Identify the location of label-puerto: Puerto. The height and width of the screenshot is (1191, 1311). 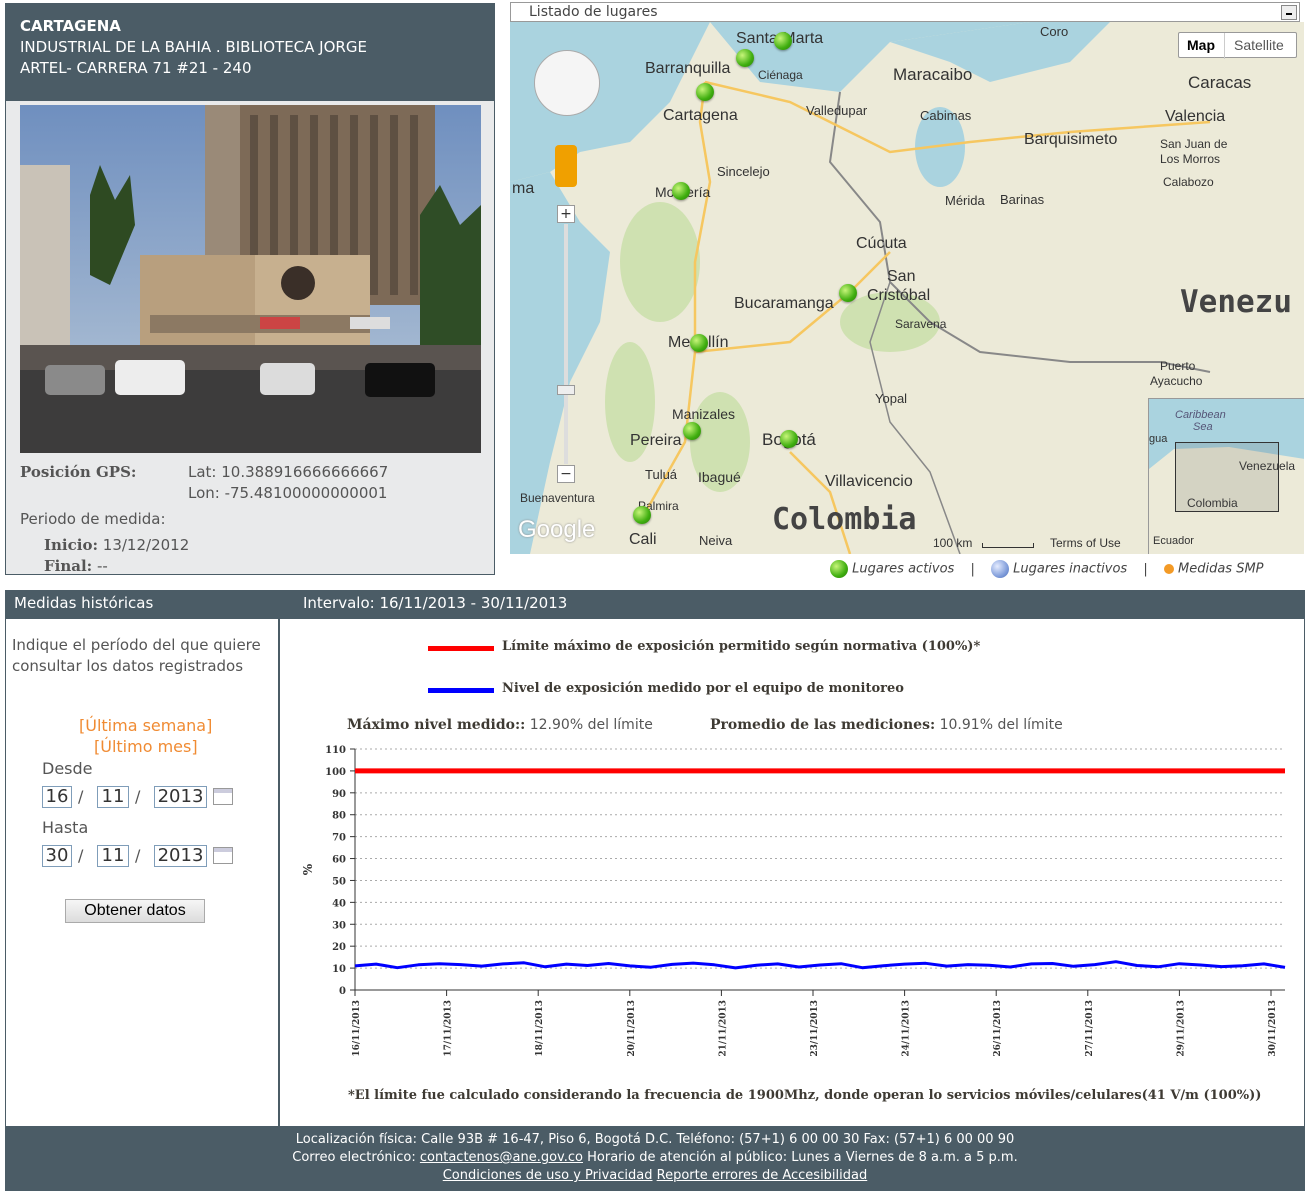
(1178, 366).